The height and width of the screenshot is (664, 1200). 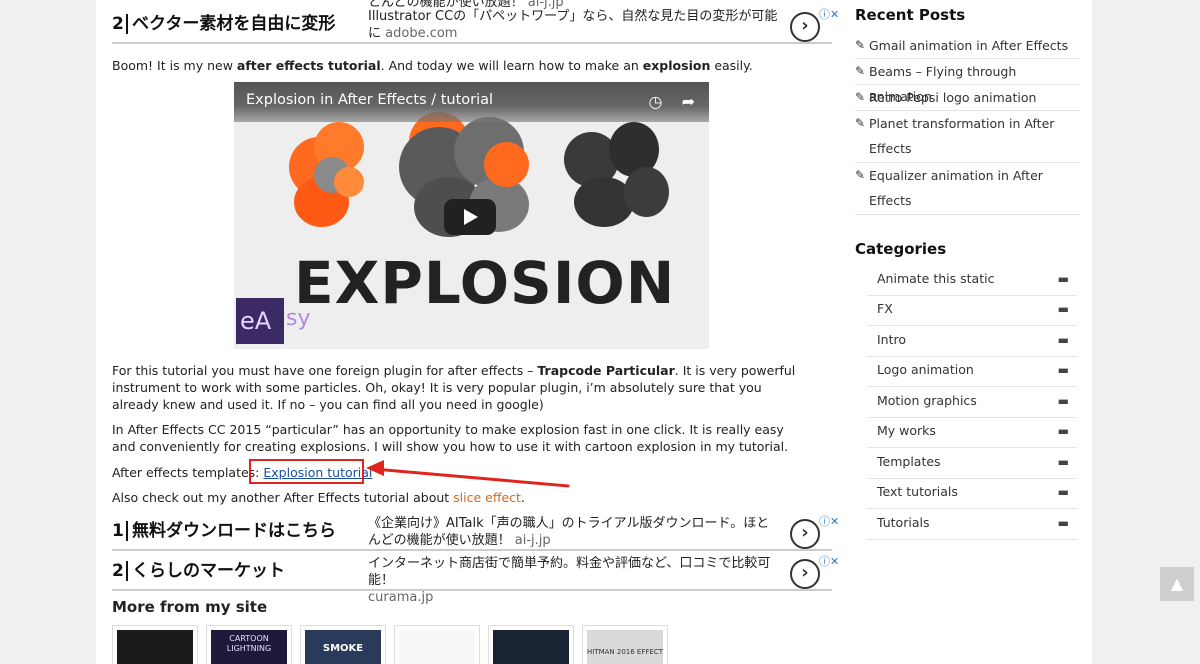 What do you see at coordinates (306, 471) in the screenshot?
I see `annotation-highlight-box` at bounding box center [306, 471].